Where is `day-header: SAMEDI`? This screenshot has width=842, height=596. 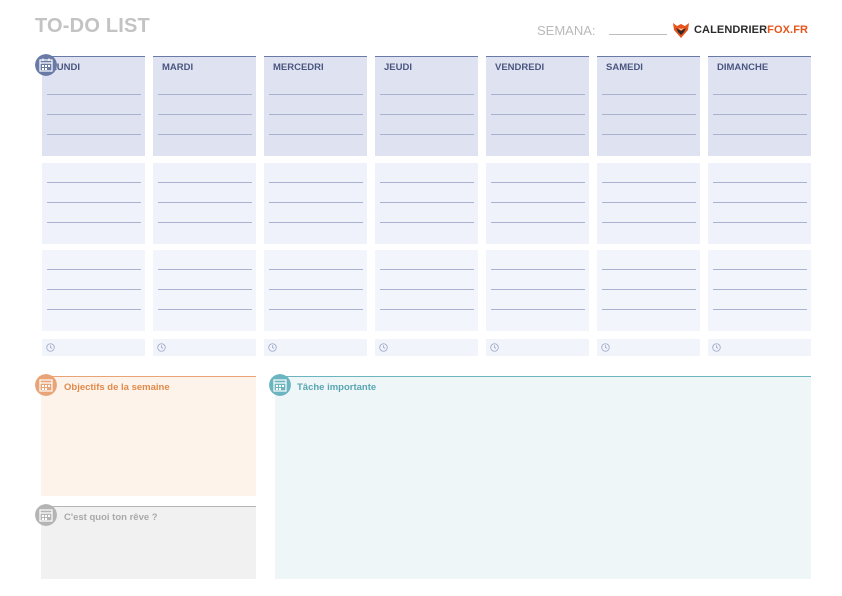
day-header: SAMEDI is located at coordinates (648, 65).